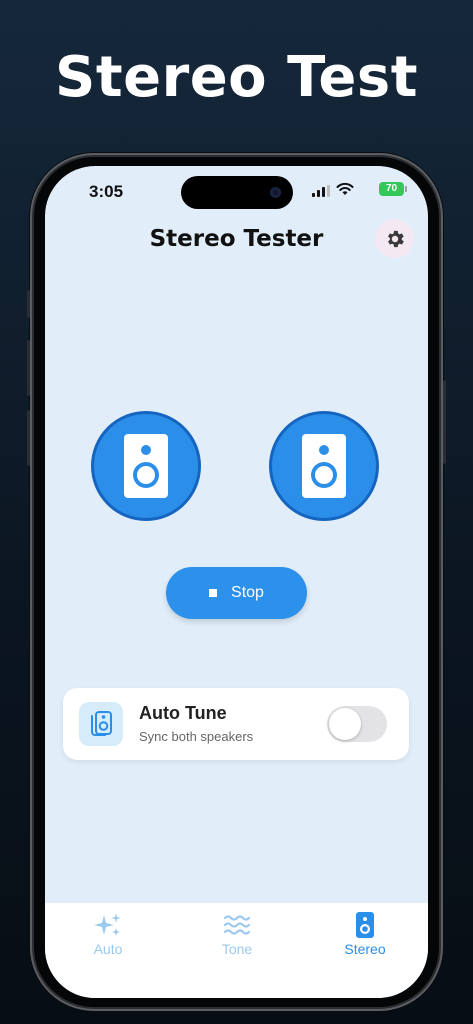 The height and width of the screenshot is (1024, 473). Describe the element at coordinates (108, 949) in the screenshot. I see `tab-auto-label: Auto` at that location.